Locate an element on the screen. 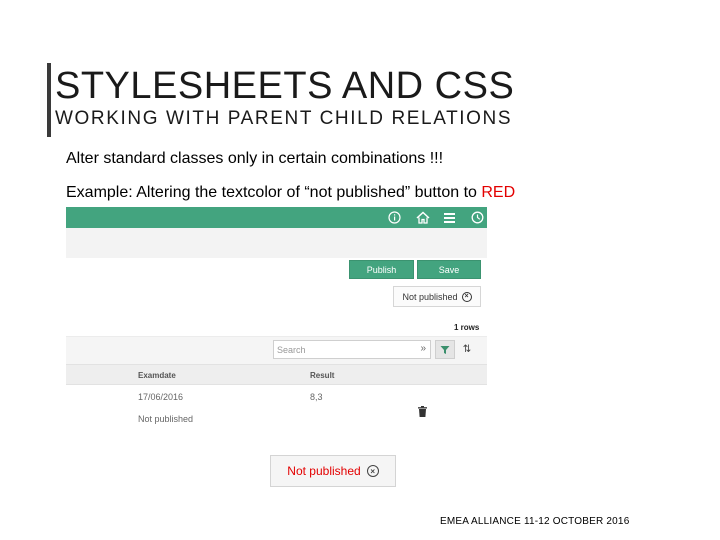 The height and width of the screenshot is (540, 720). not-published-button-small: Not published × is located at coordinates (437, 296).